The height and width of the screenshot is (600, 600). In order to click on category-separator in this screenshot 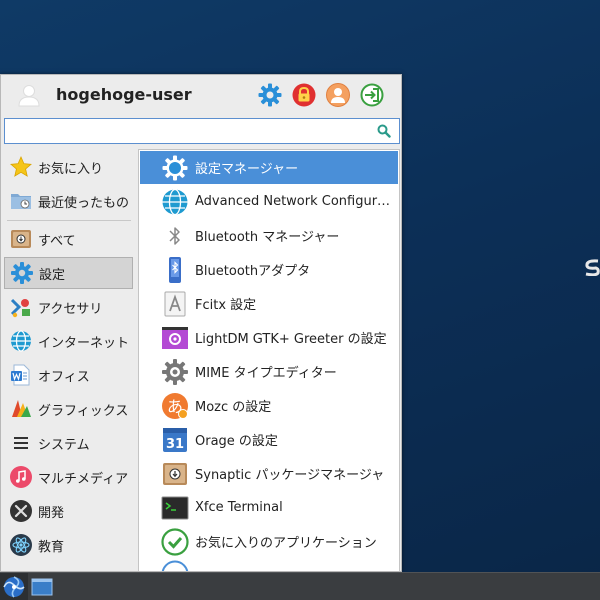, I will do `click(69, 220)`.